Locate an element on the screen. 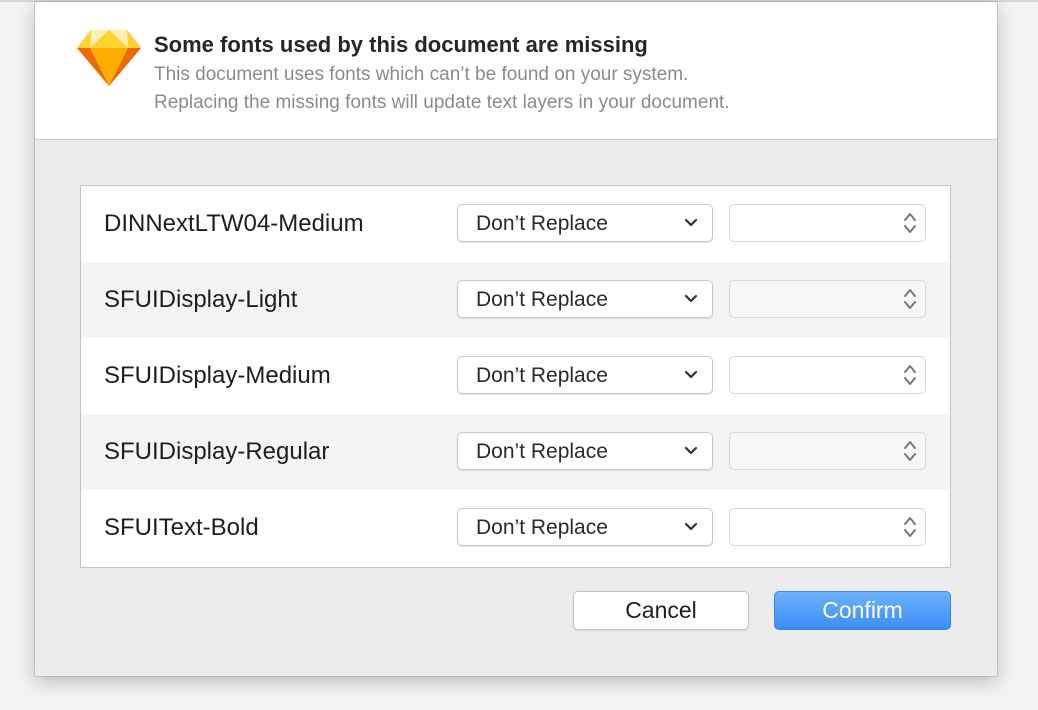  font-name-label: SFUIDisplay-Medium is located at coordinates (217, 375).